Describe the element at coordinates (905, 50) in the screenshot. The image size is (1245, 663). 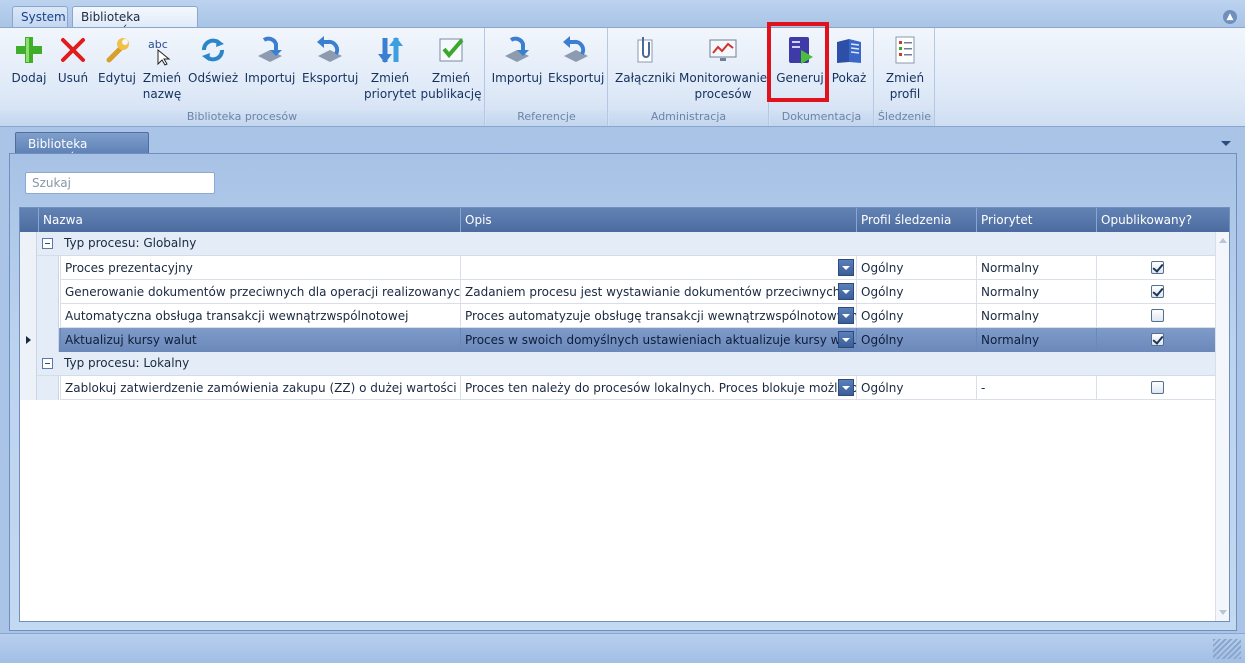
I see `profile-list-icon` at that location.